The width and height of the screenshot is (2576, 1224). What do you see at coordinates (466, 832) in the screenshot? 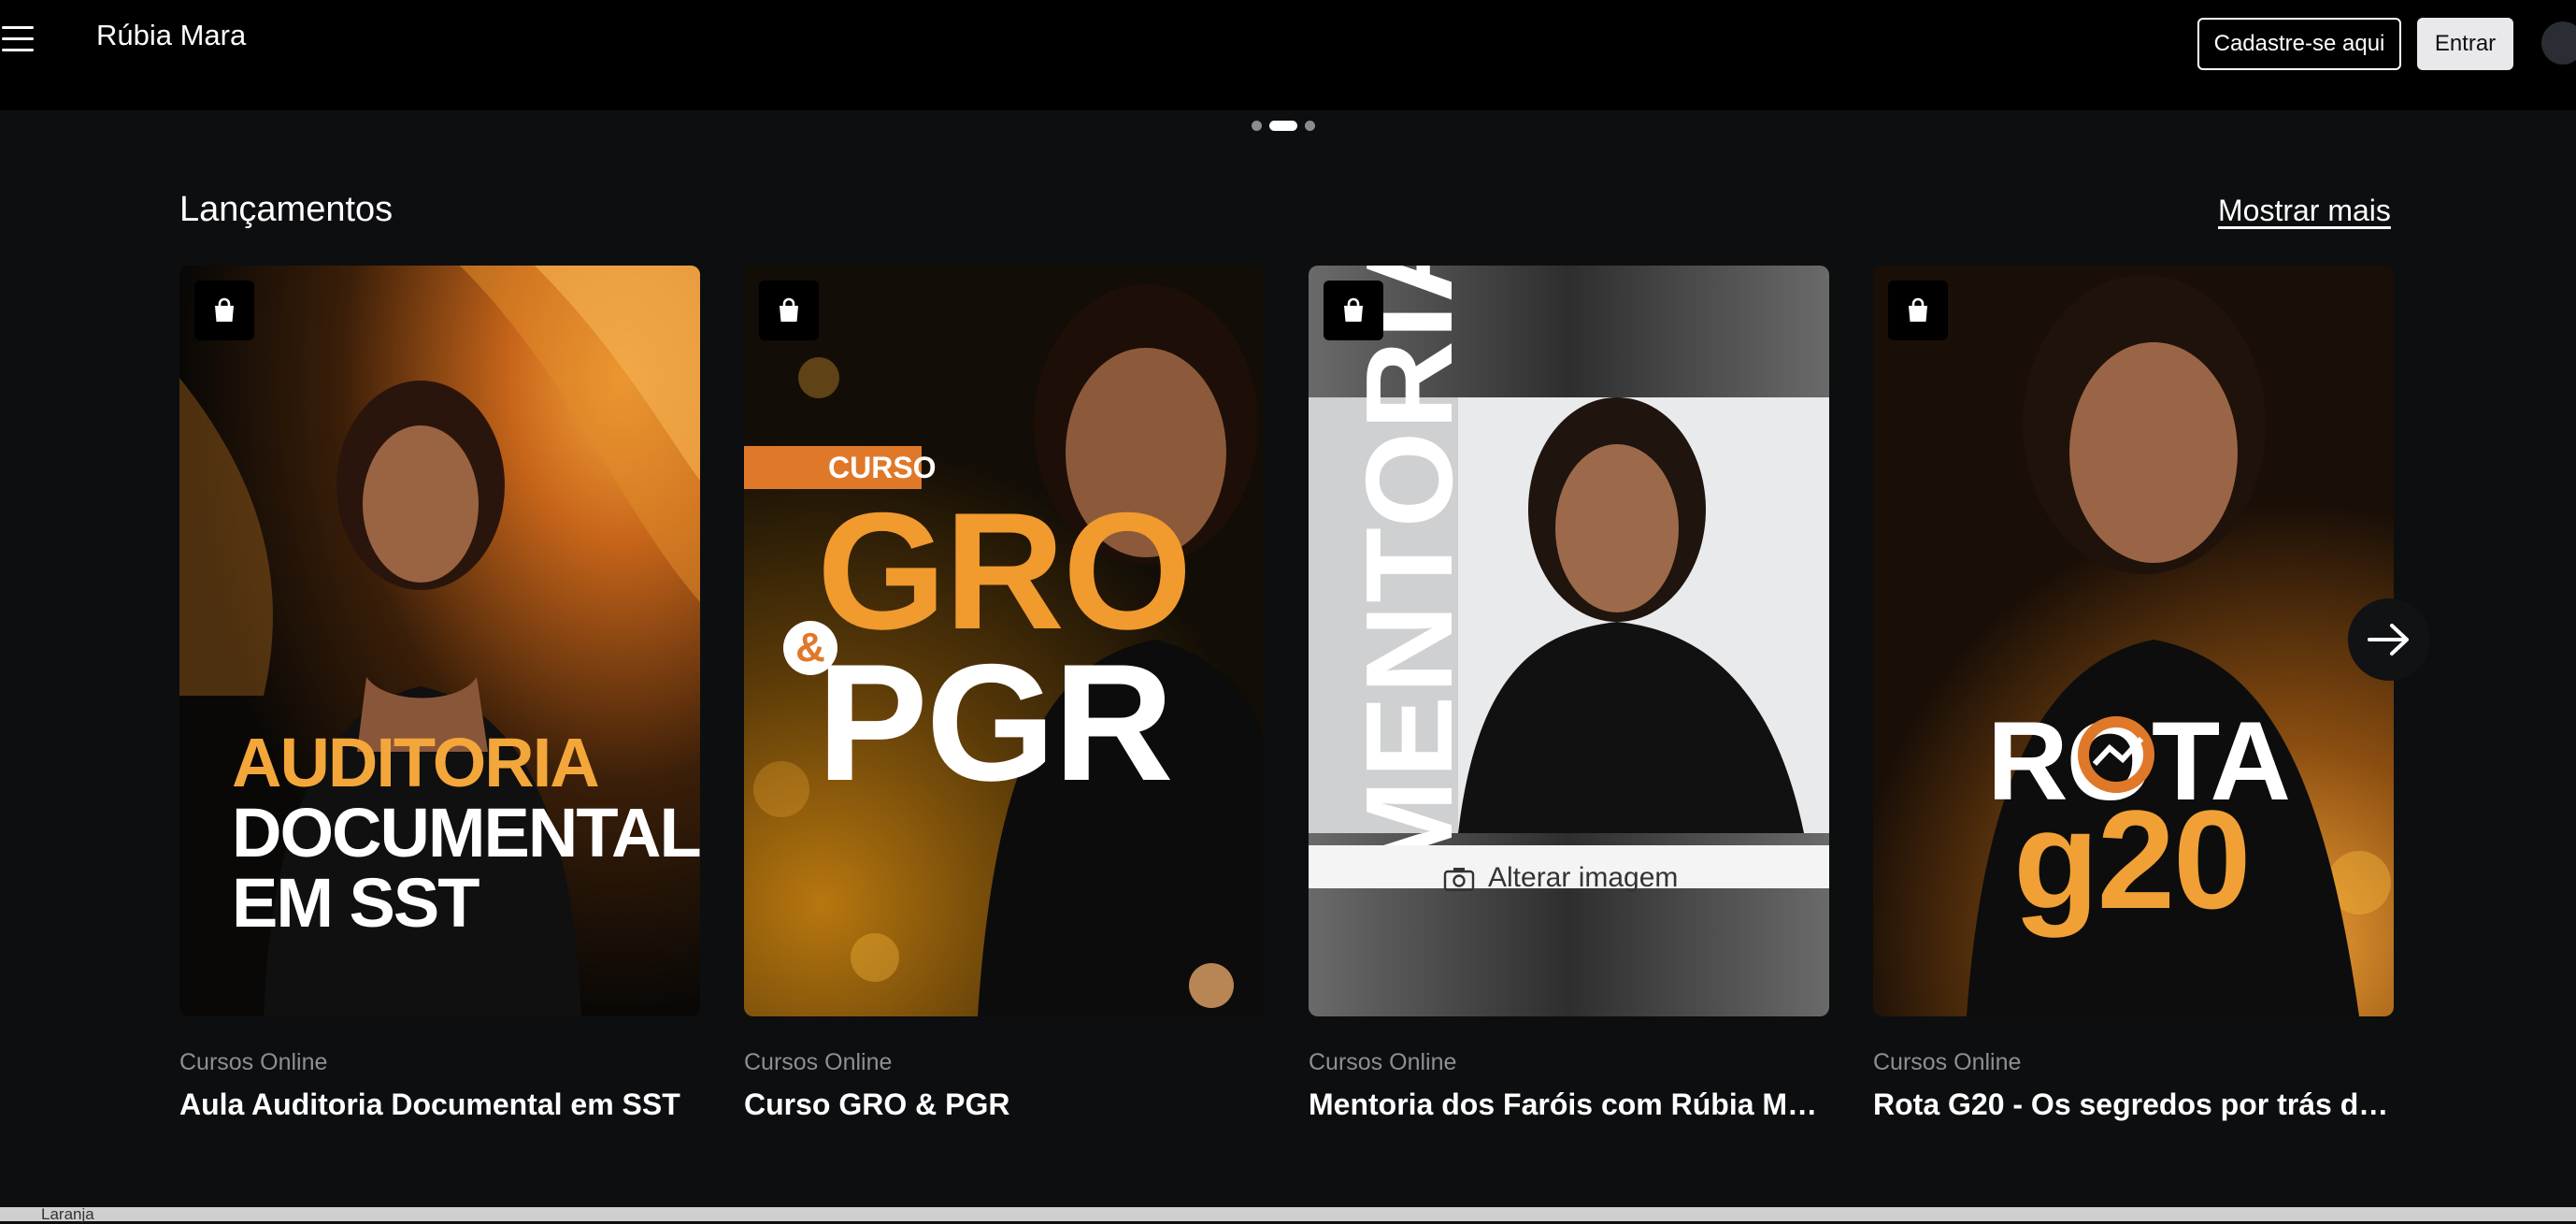
I see `poster-title-line2: DOCUMENTAL` at bounding box center [466, 832].